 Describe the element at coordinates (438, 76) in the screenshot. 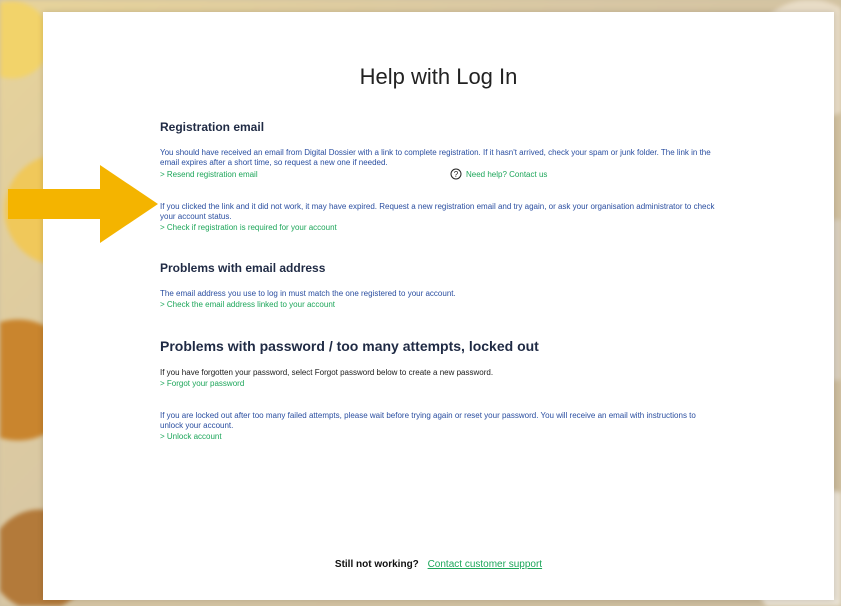

I see `modal-title: Help with Log In` at that location.